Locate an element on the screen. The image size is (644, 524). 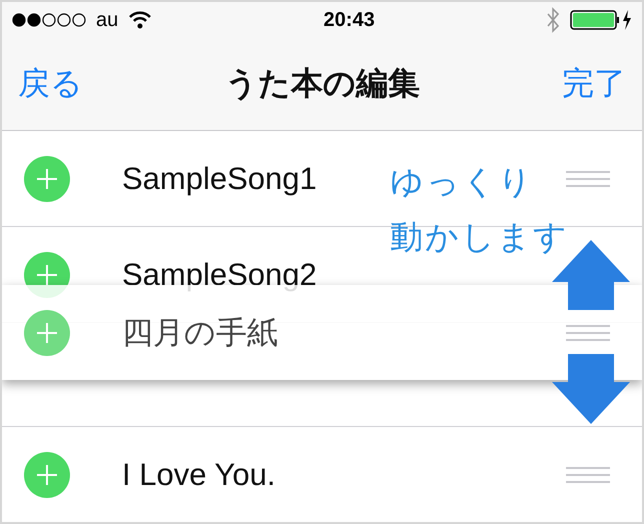
battery-charging-icon is located at coordinates (601, 20).